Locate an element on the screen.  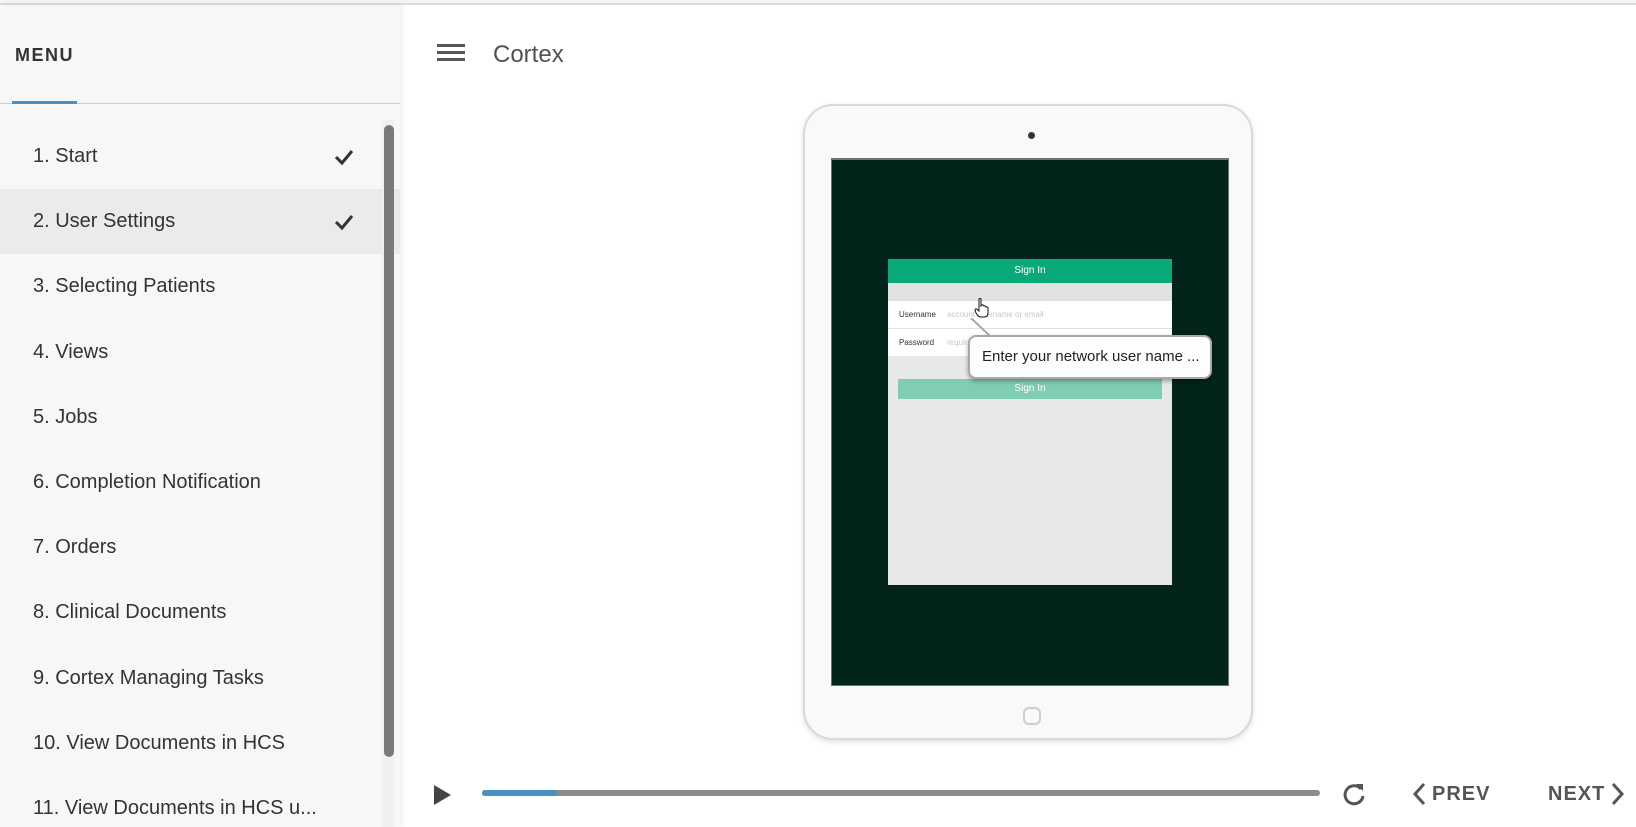
hand-cursor-icon is located at coordinates (981, 308).